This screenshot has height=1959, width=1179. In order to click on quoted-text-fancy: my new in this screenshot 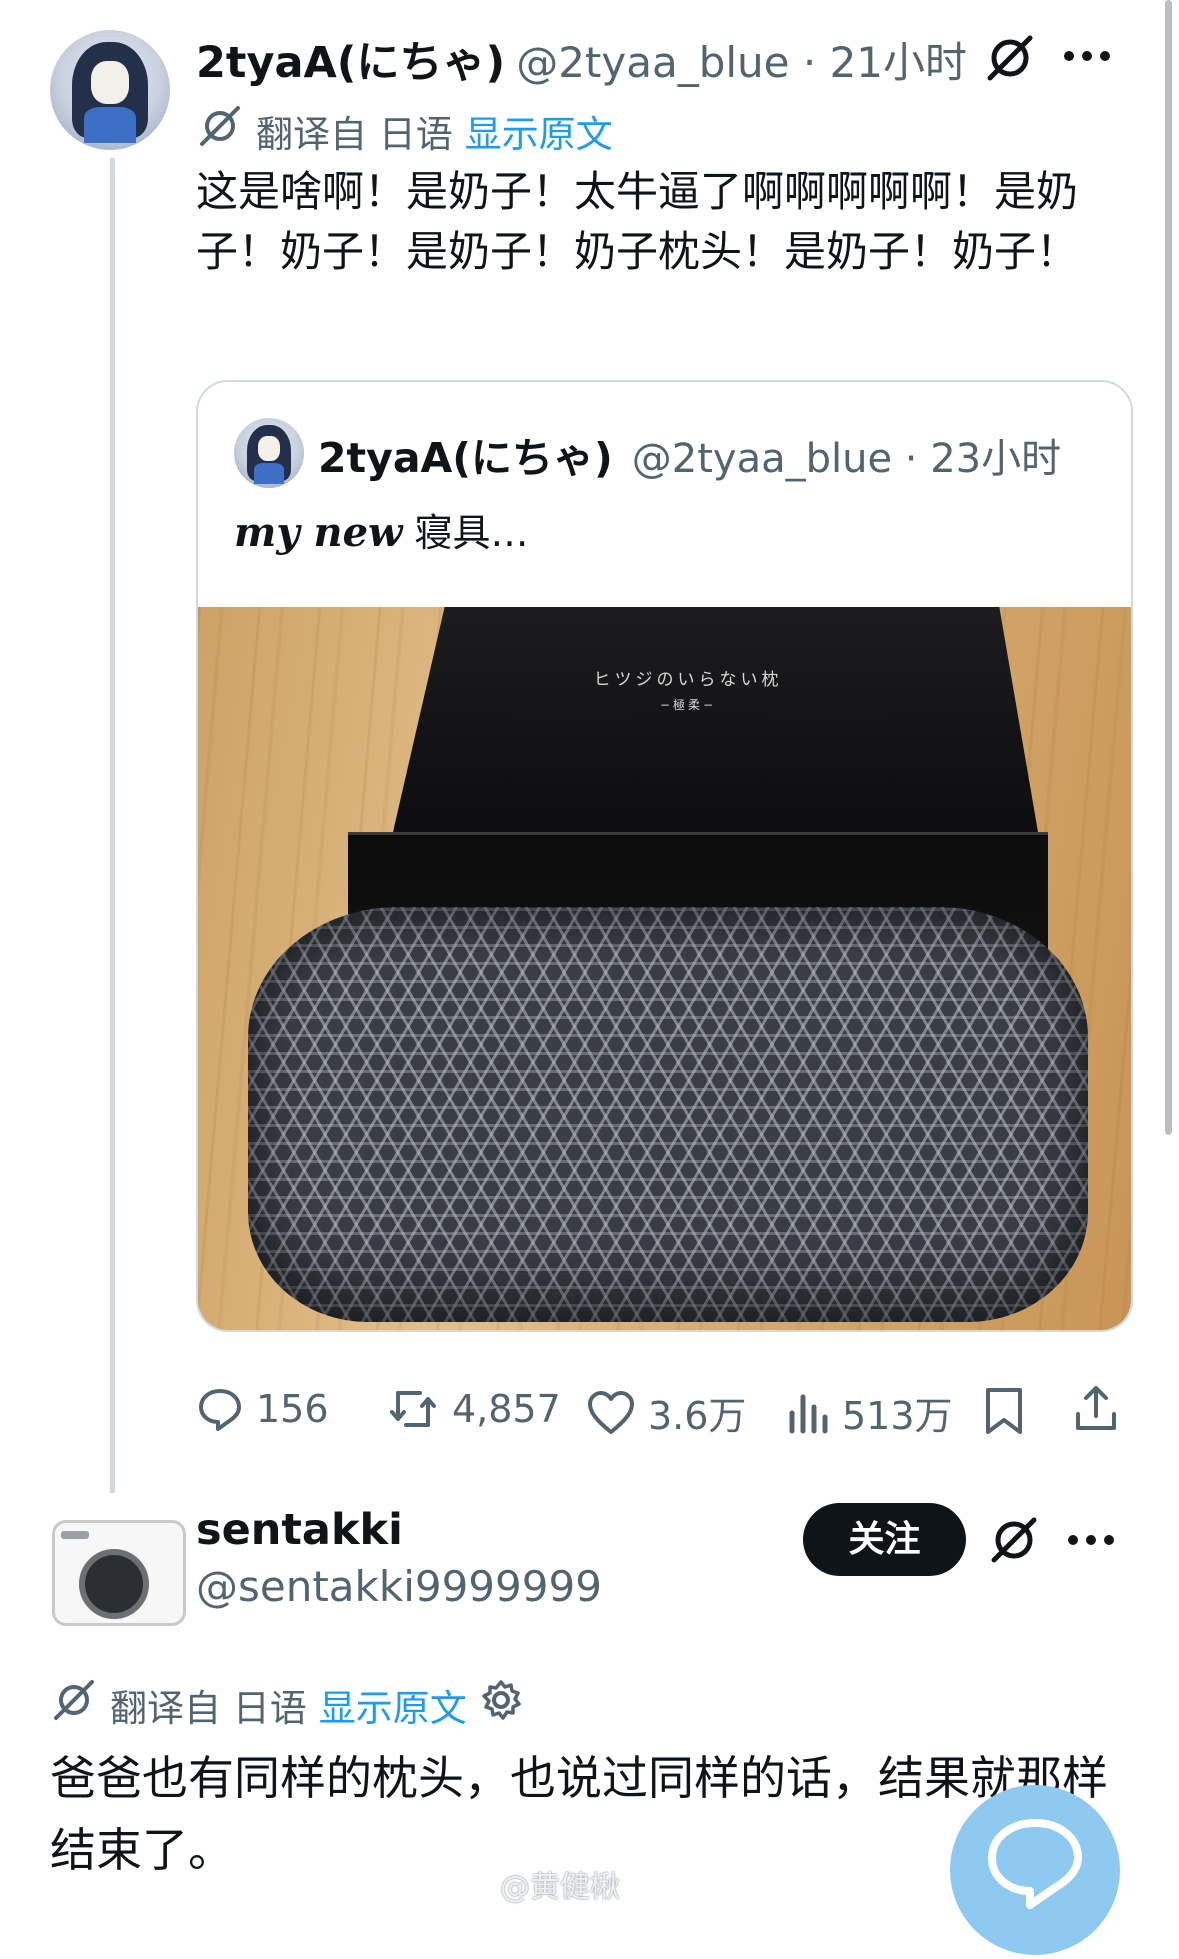, I will do `click(318, 532)`.